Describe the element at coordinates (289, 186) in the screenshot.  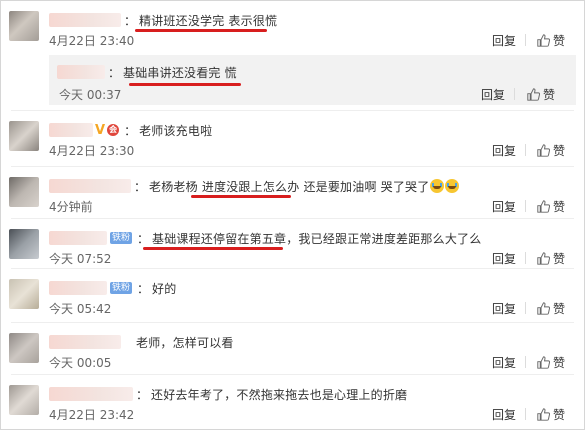
I see `comment-text: 老杨老杨 进度没跟上怎么办 还是要加油啊 哭了哭了` at that location.